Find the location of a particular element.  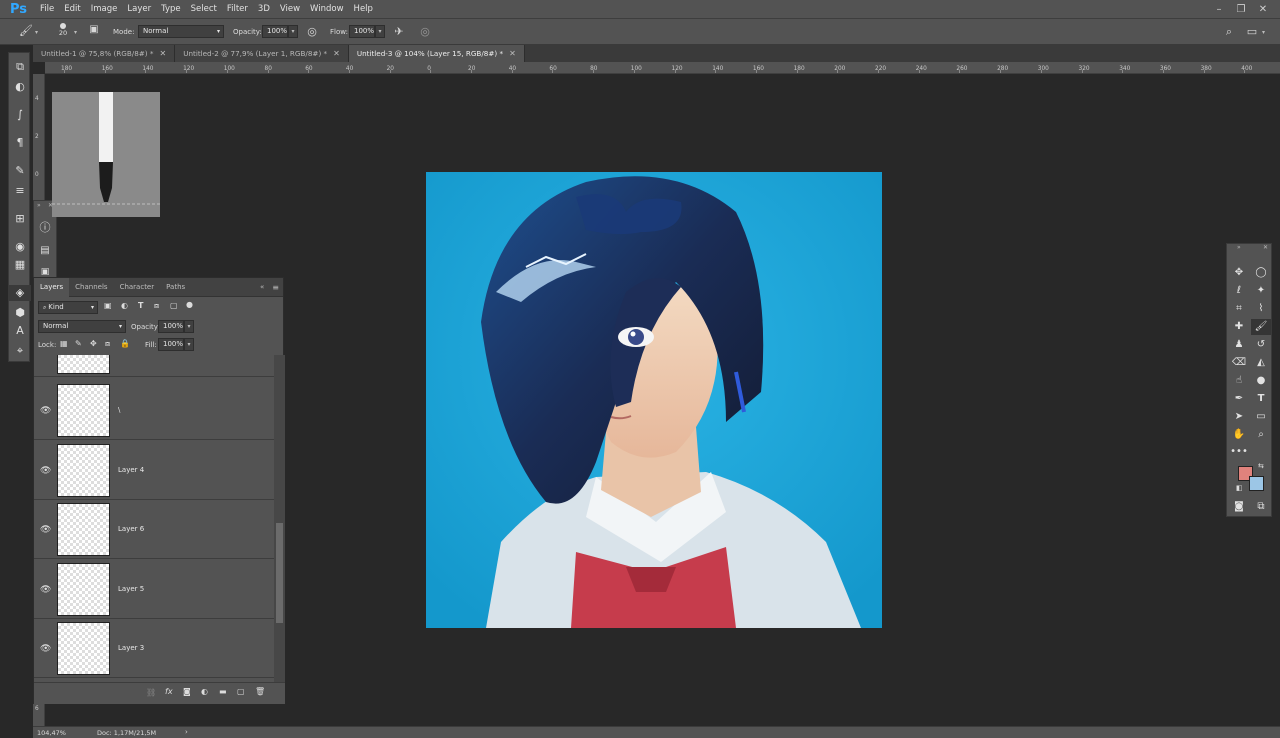

restore-icon: ❐ is located at coordinates (1241, 9).